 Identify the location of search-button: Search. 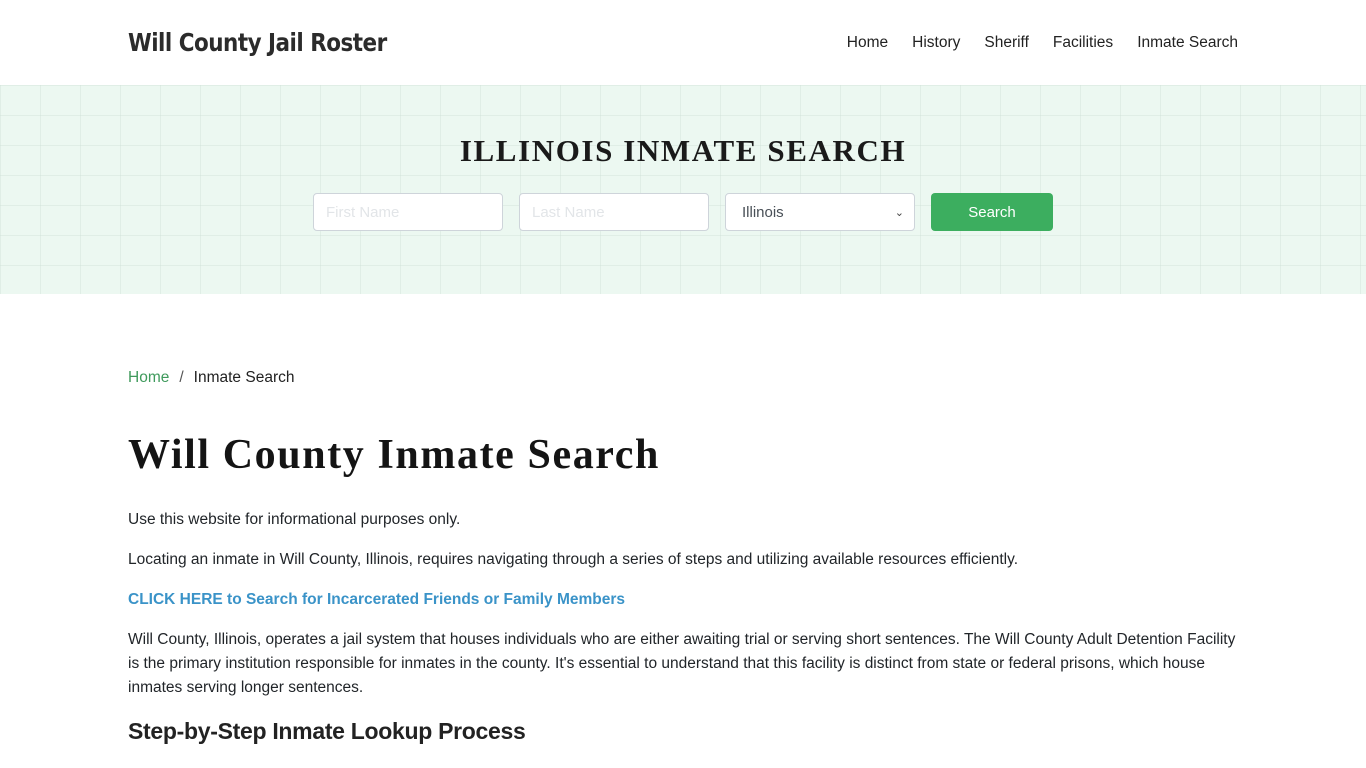
(992, 212).